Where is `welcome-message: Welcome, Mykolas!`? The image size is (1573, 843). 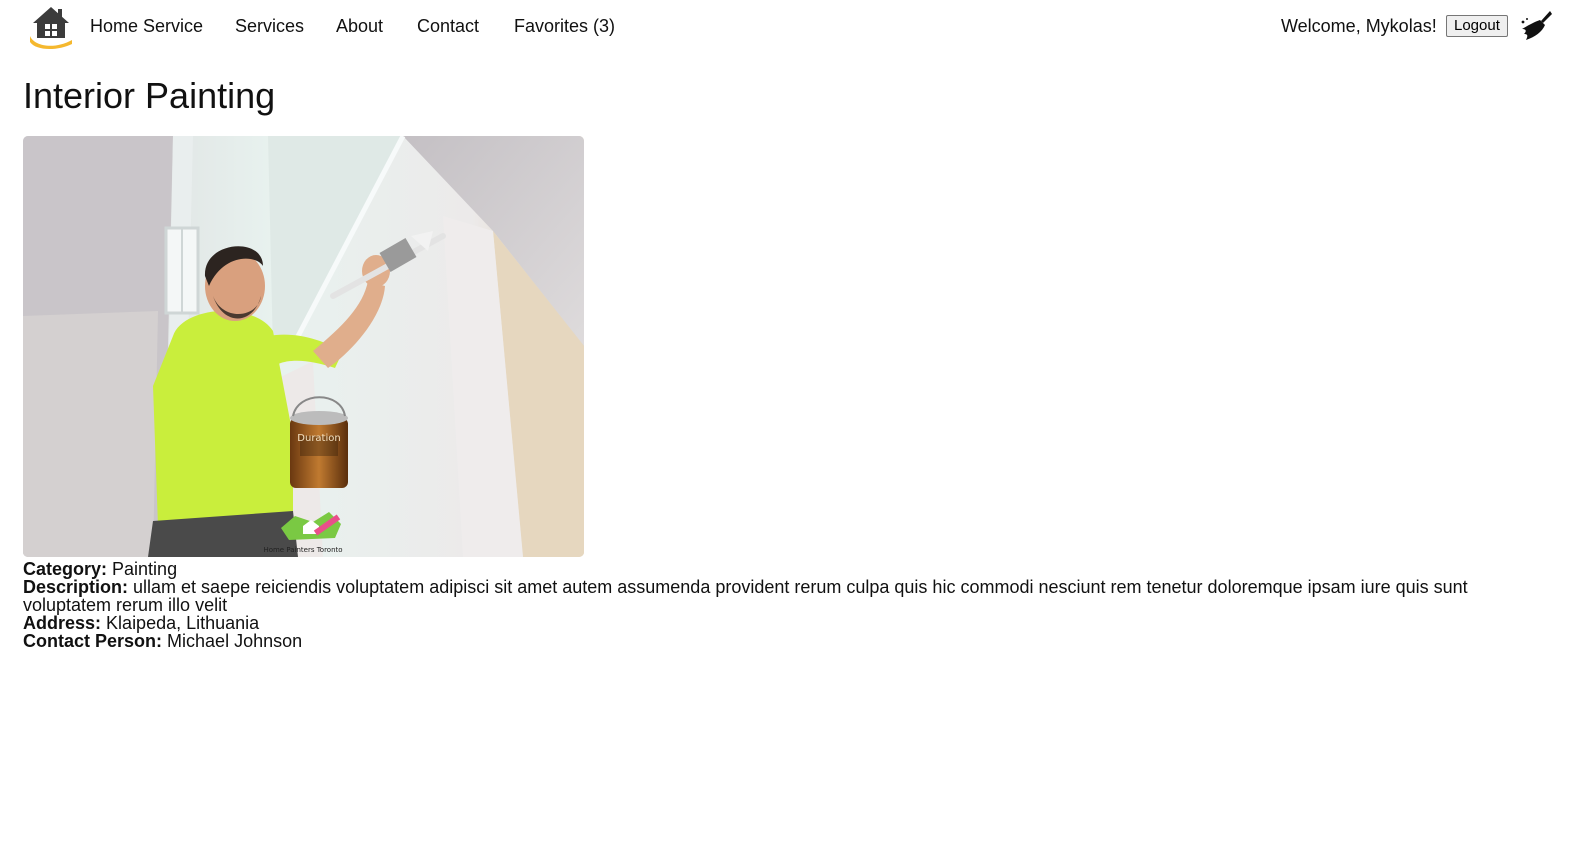 welcome-message: Welcome, Mykolas! is located at coordinates (1359, 26).